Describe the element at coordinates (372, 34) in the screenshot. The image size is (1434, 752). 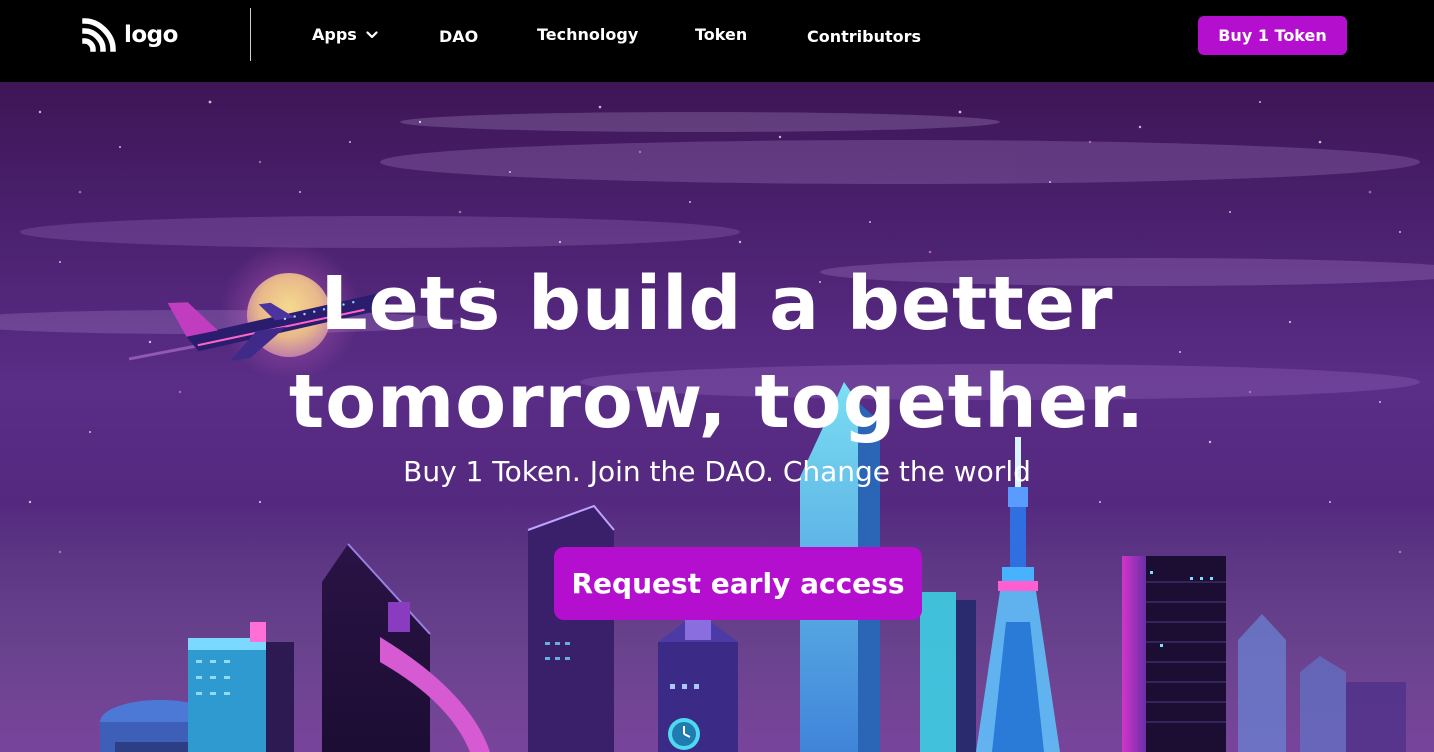
I see `chevron-down-icon` at that location.